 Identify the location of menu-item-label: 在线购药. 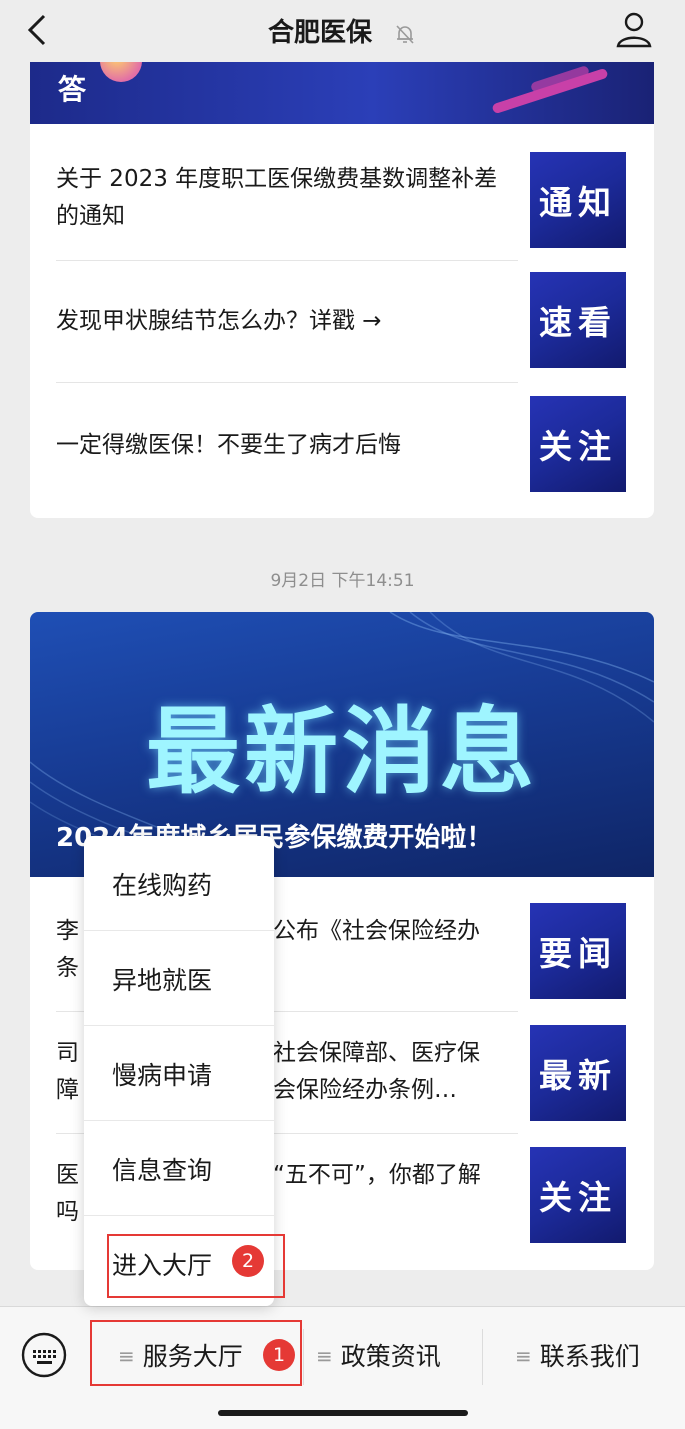
(162, 885).